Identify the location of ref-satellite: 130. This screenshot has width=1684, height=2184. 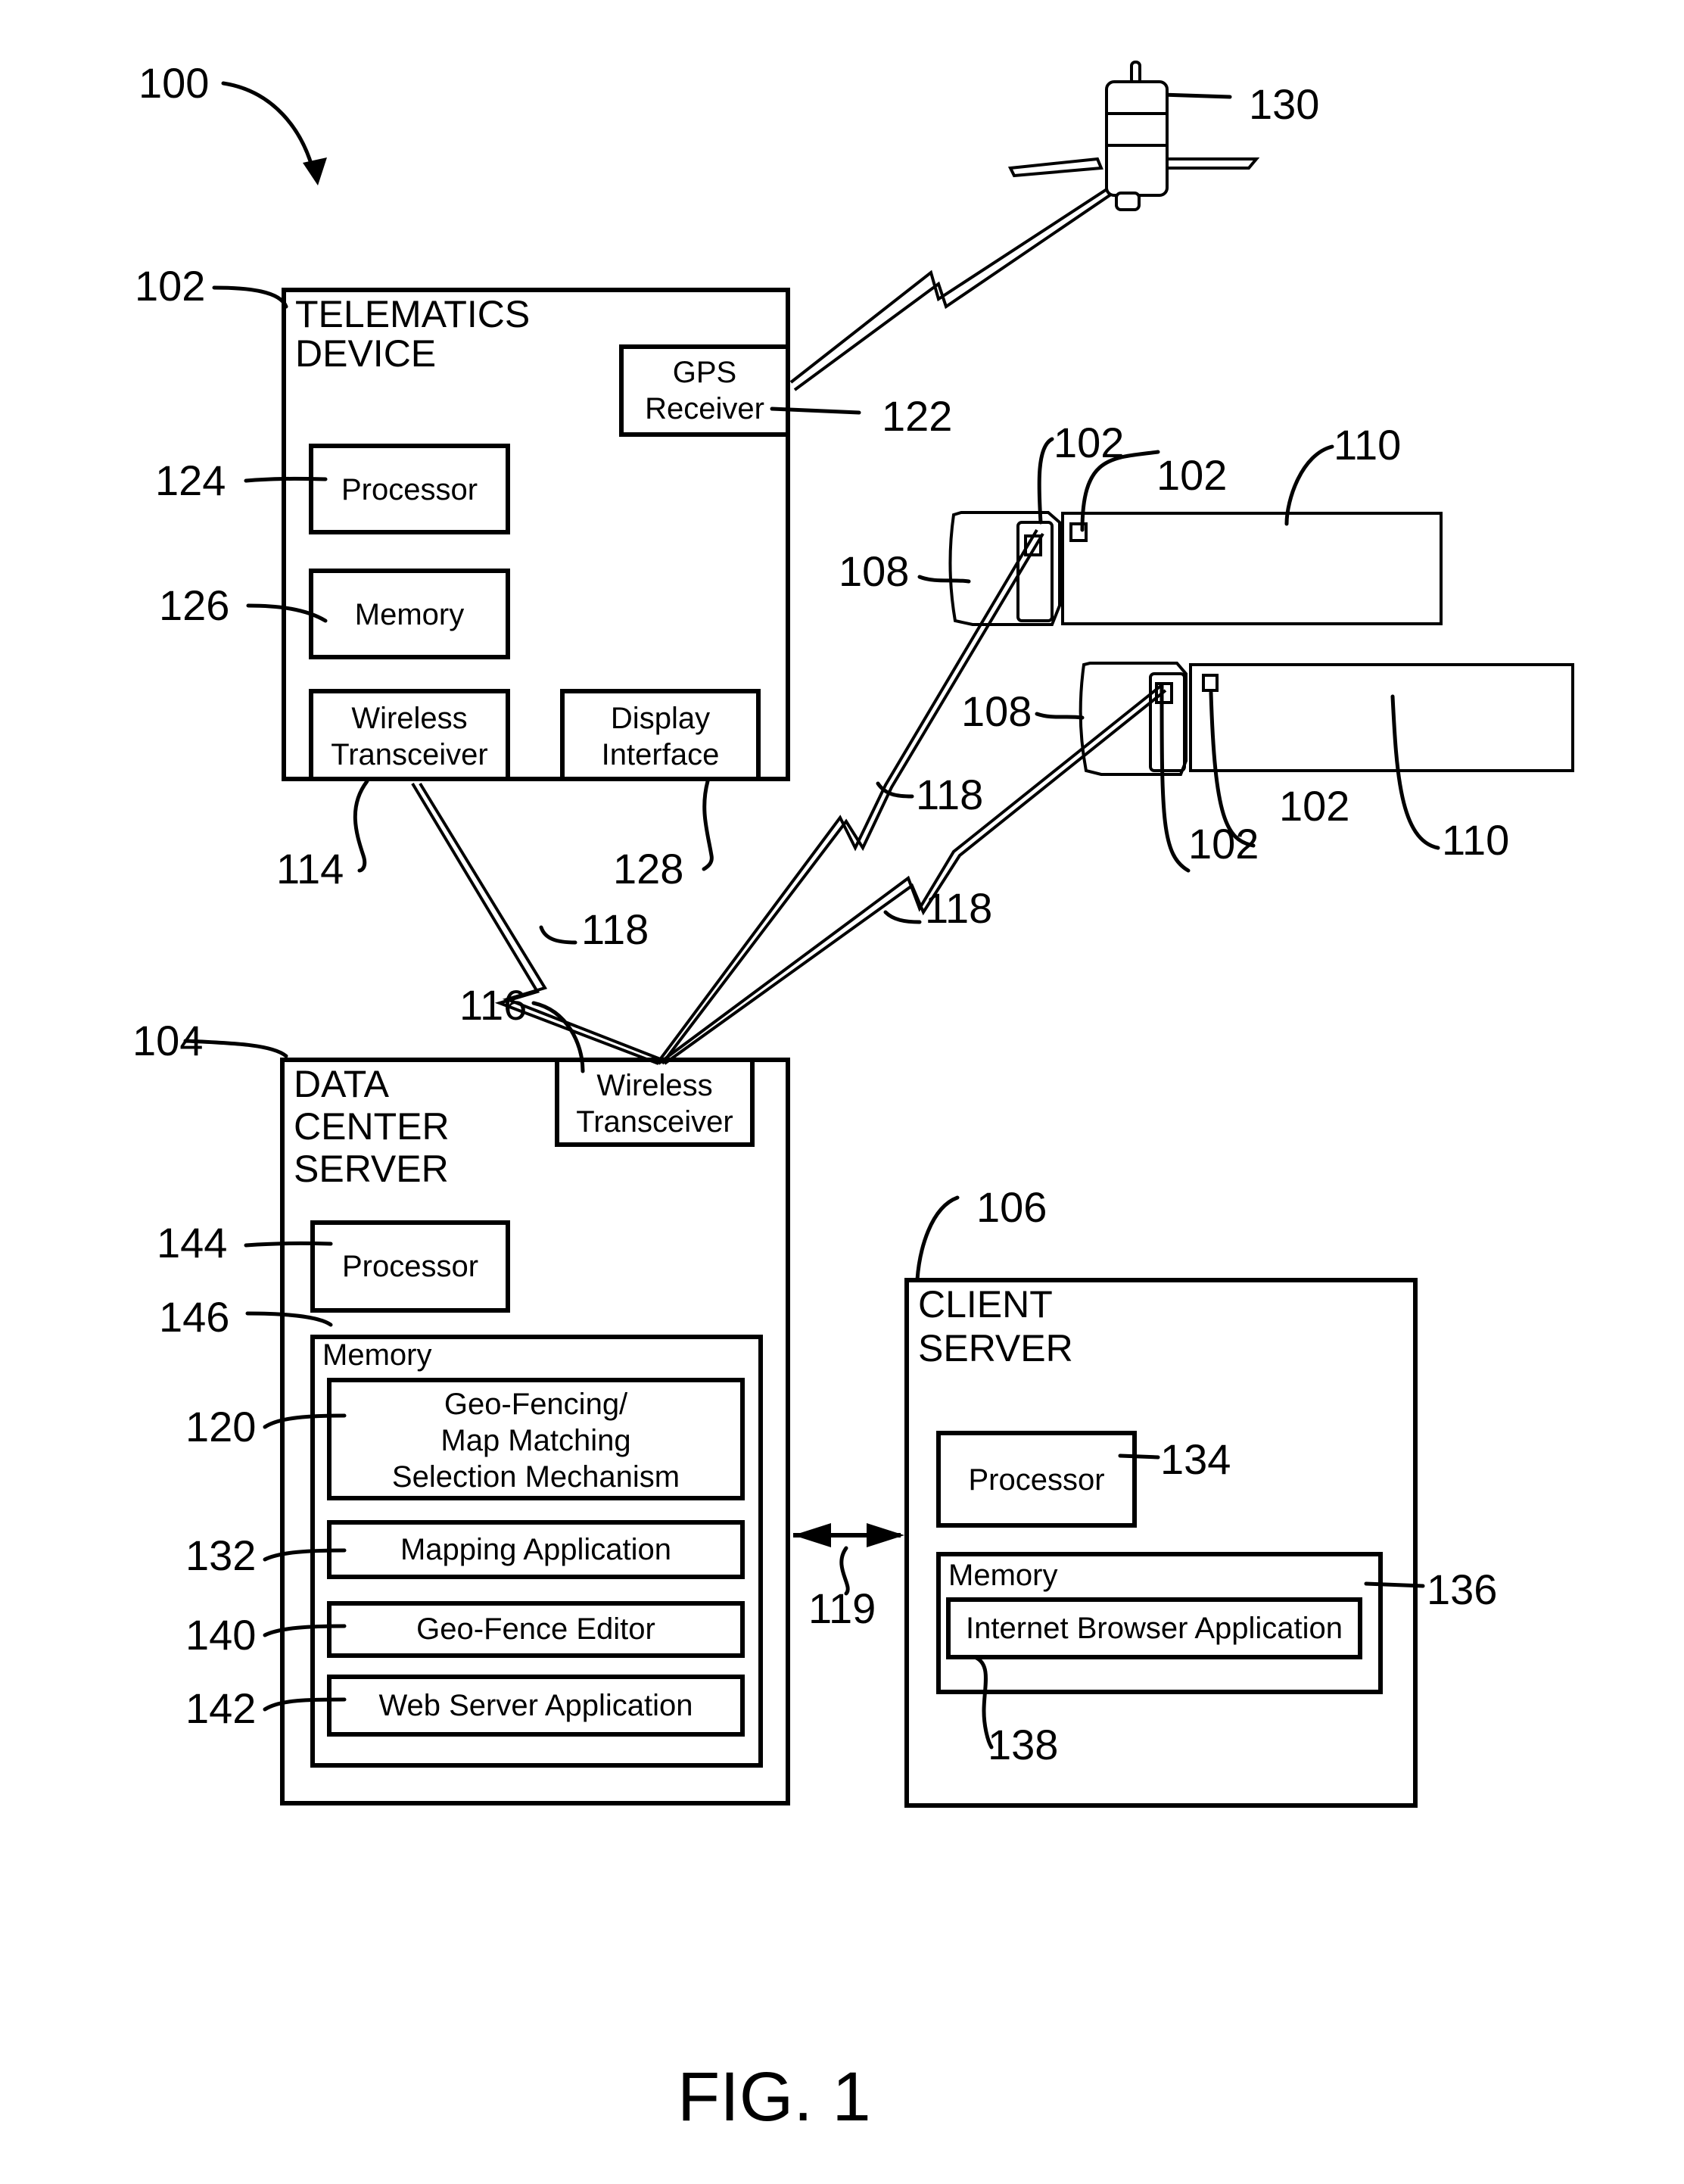
(1285, 104).